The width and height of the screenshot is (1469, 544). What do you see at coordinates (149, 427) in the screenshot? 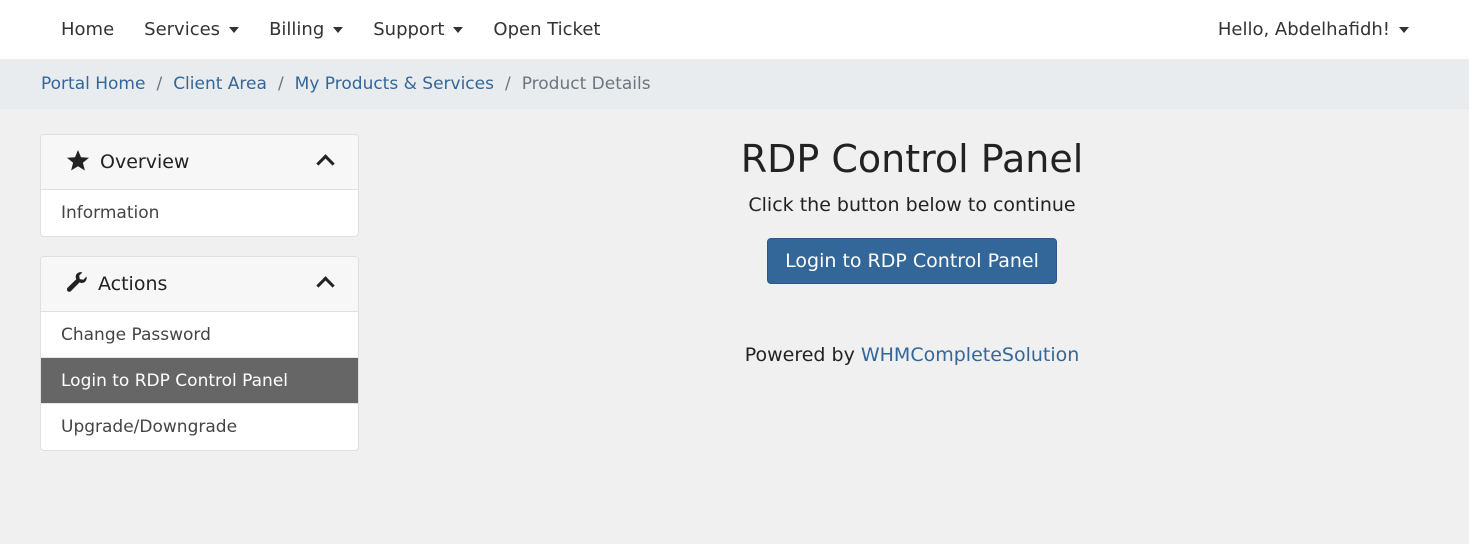
I see `sidebar-item-label: Upgrade/Downgrade` at bounding box center [149, 427].